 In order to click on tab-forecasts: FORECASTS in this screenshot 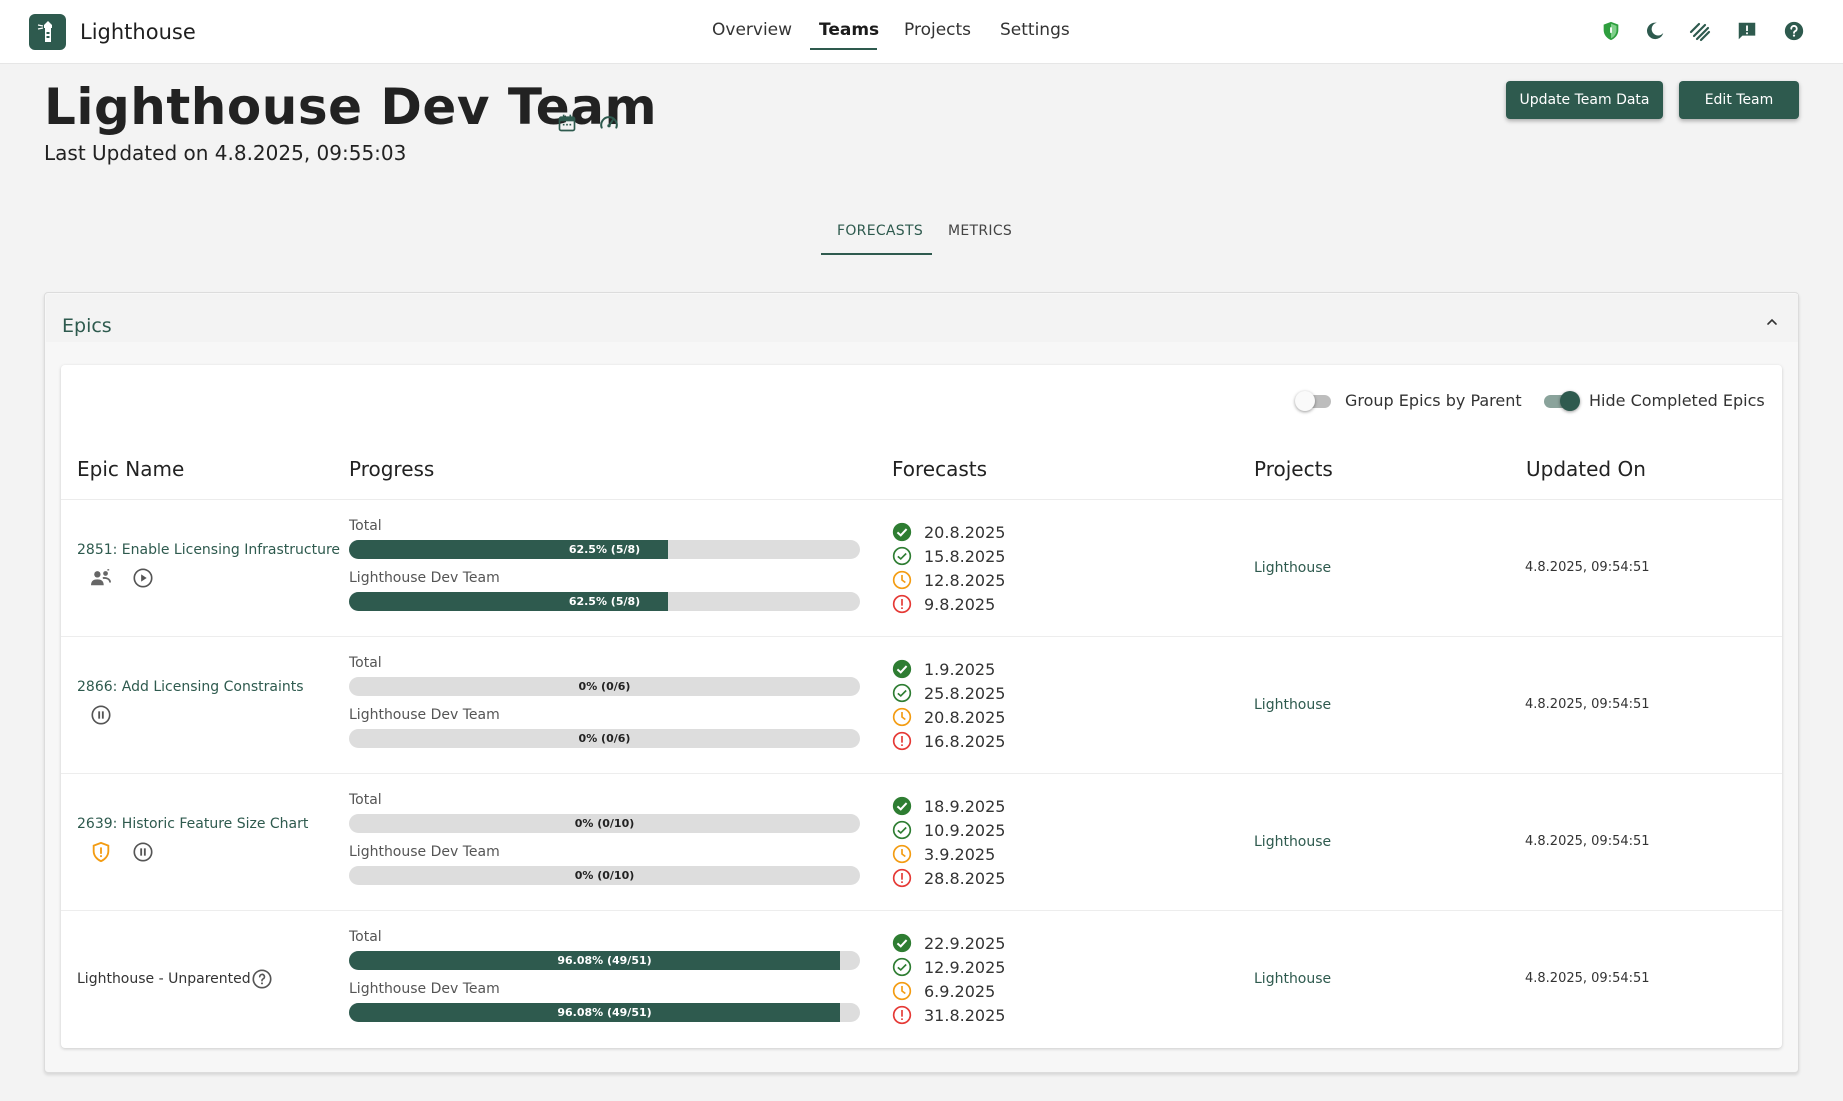, I will do `click(880, 231)`.